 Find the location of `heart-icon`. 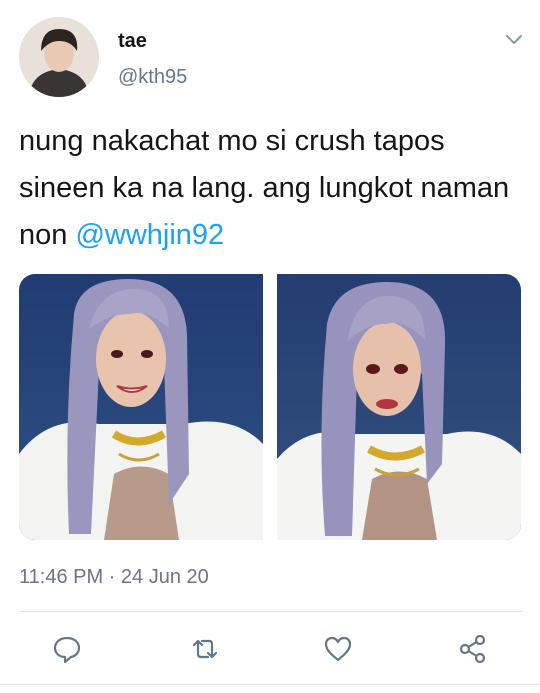

heart-icon is located at coordinates (338, 649).